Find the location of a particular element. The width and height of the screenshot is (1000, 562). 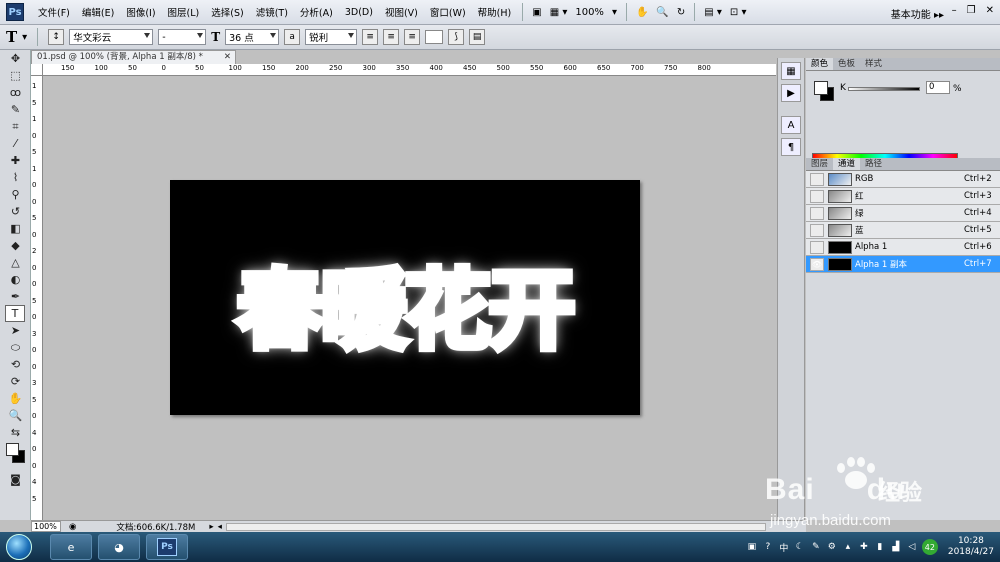

zoom-dropdown-icon: ▾ is located at coordinates (614, 12).